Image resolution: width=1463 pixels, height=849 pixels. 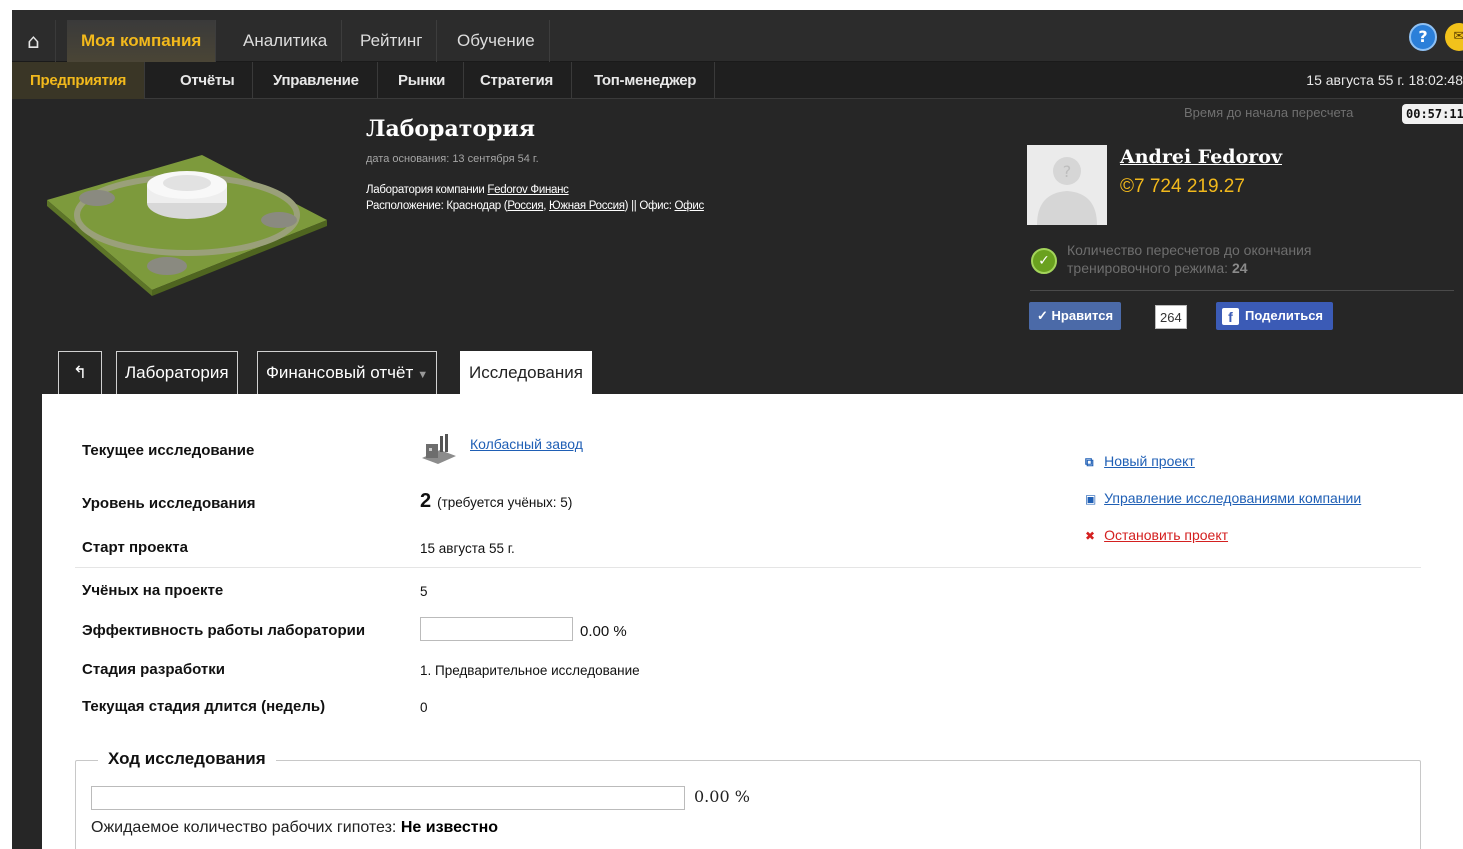 What do you see at coordinates (722, 796) in the screenshot?
I see `research-progress-value: 0.00 %` at bounding box center [722, 796].